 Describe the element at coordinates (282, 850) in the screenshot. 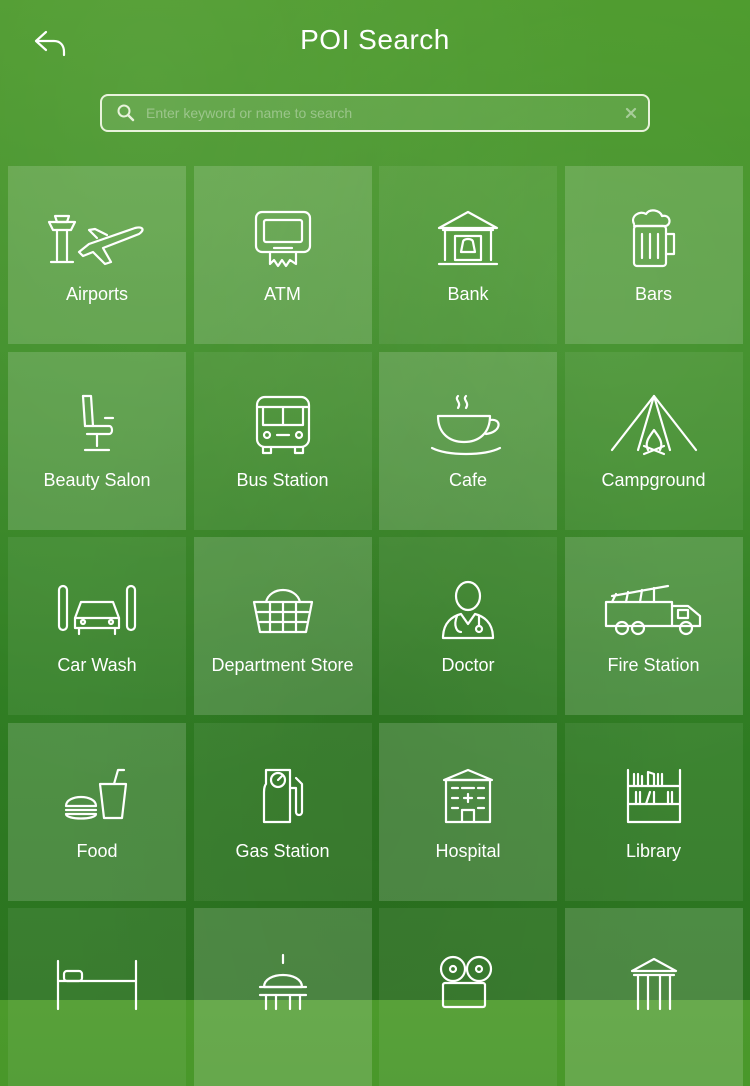

I see `category-label: Gas Station` at that location.